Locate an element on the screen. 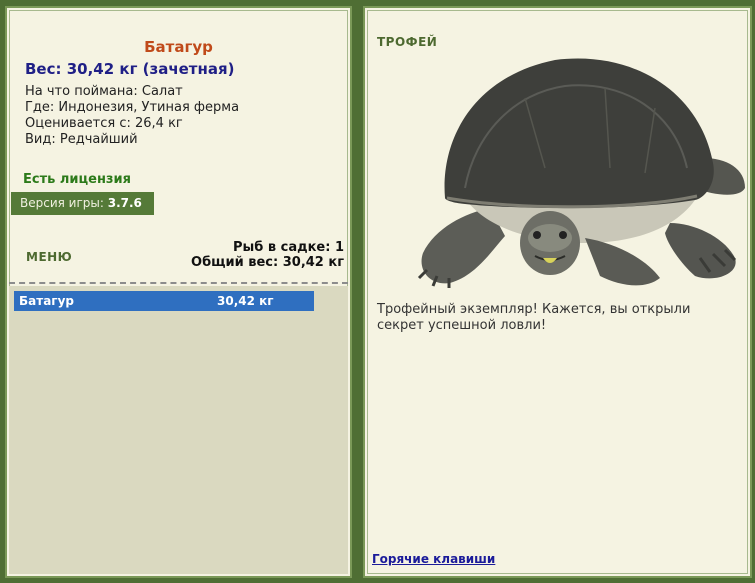 The width and height of the screenshot is (755, 583). total-weight: Общий вес: 30,42 кг is located at coordinates (267, 262).